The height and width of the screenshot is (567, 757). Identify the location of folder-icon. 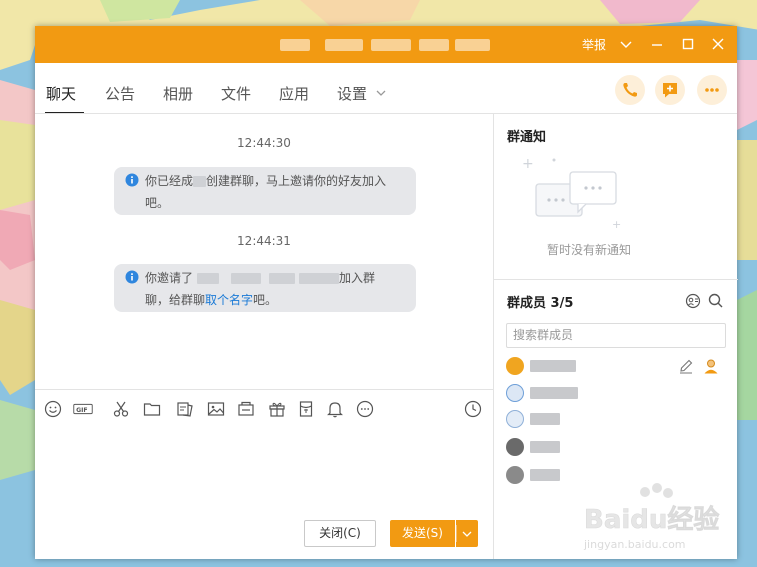
(152, 409).